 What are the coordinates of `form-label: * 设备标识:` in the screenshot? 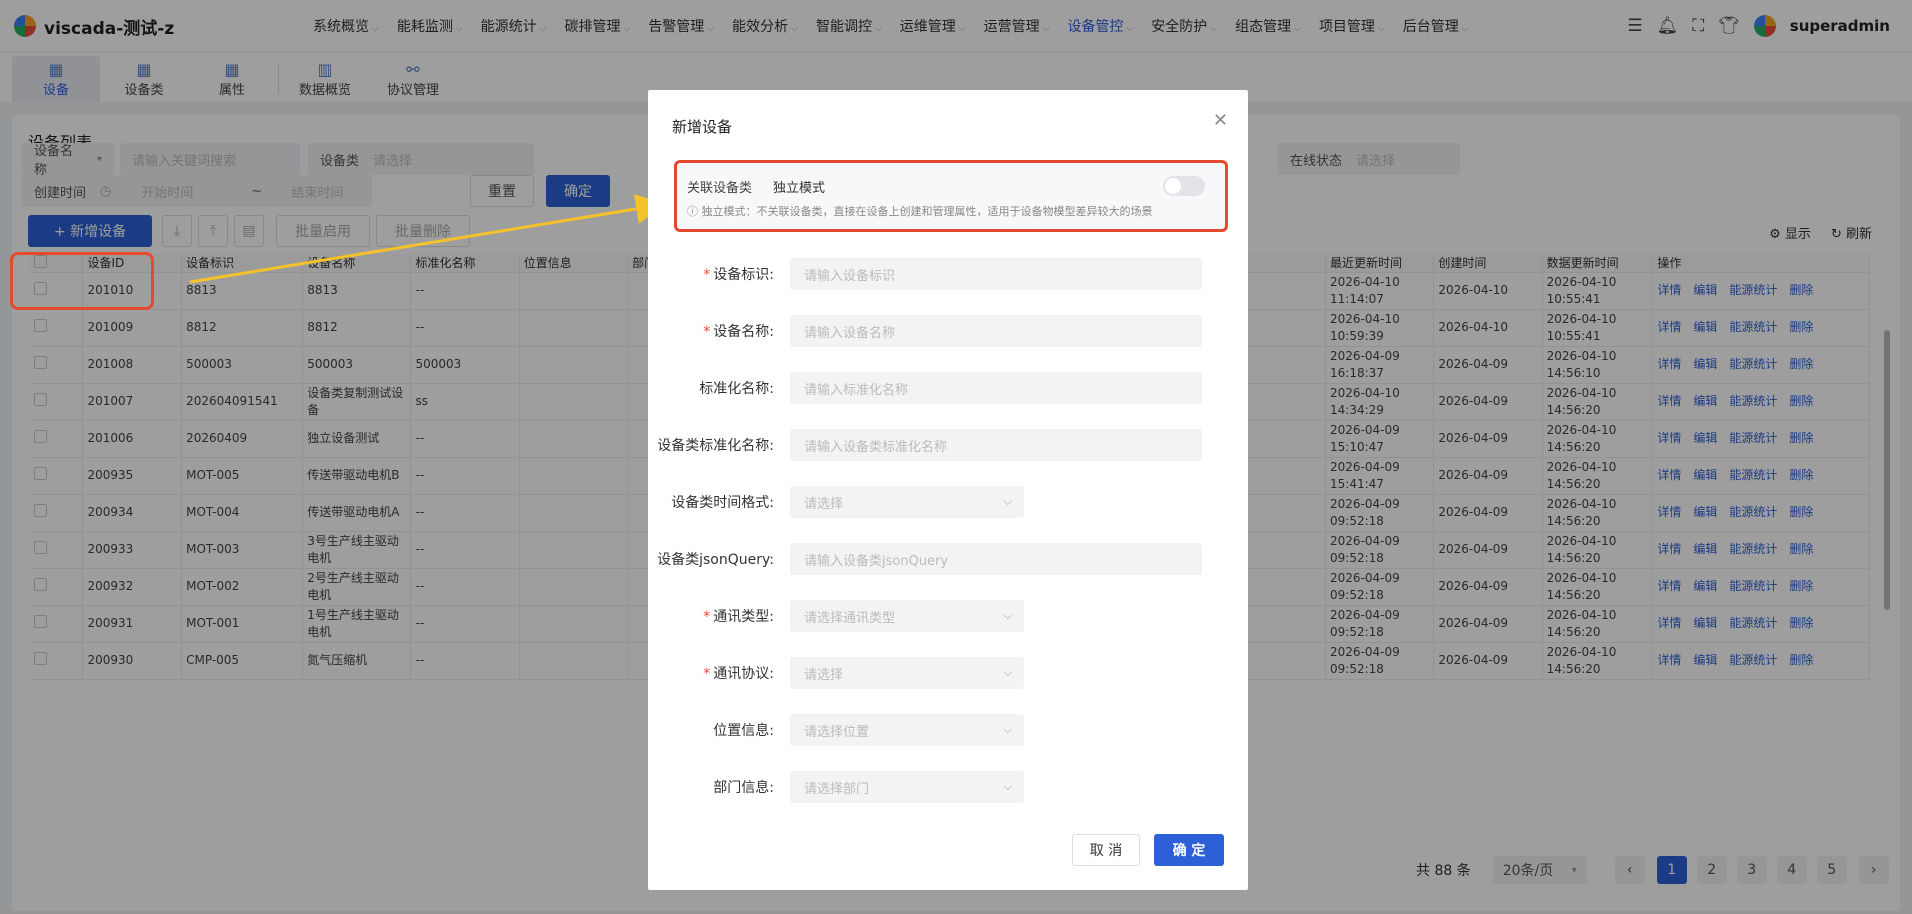 It's located at (738, 275).